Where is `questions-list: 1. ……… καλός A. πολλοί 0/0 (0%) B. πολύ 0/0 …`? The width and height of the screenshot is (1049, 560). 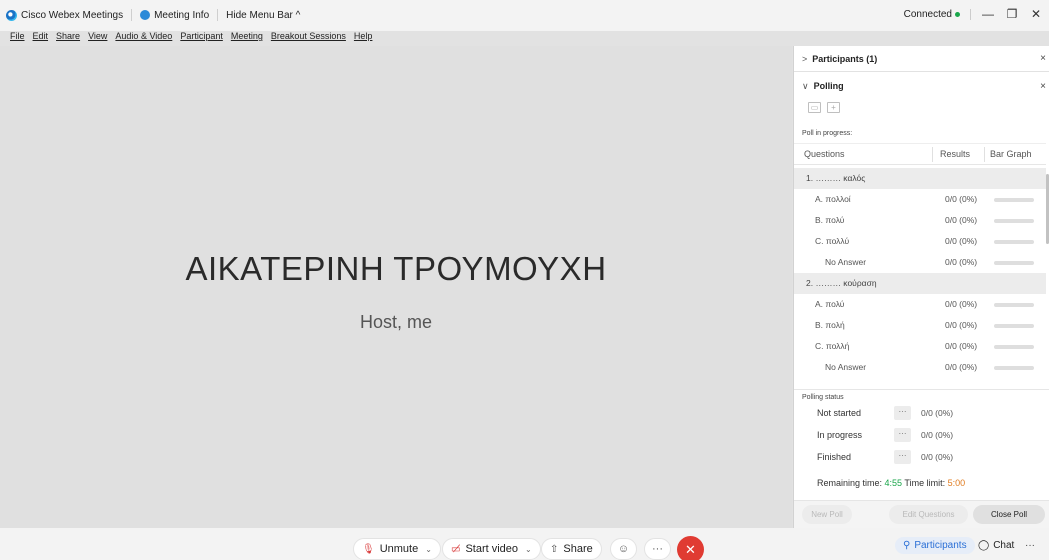 questions-list: 1. ……… καλός A. πολλοί 0/0 (0%) B. πολύ 0/0 … is located at coordinates (920, 273).